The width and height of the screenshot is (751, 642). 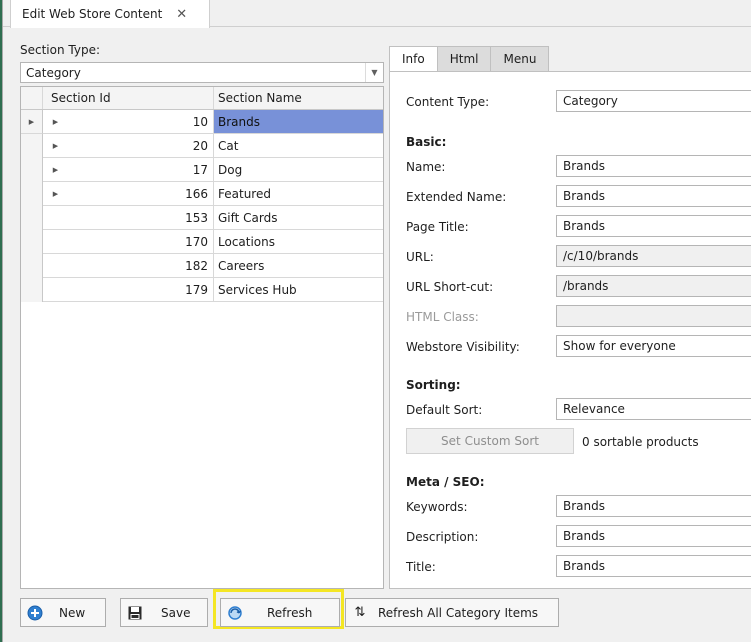 What do you see at coordinates (653, 196) in the screenshot?
I see `extended-name-field: Brands` at bounding box center [653, 196].